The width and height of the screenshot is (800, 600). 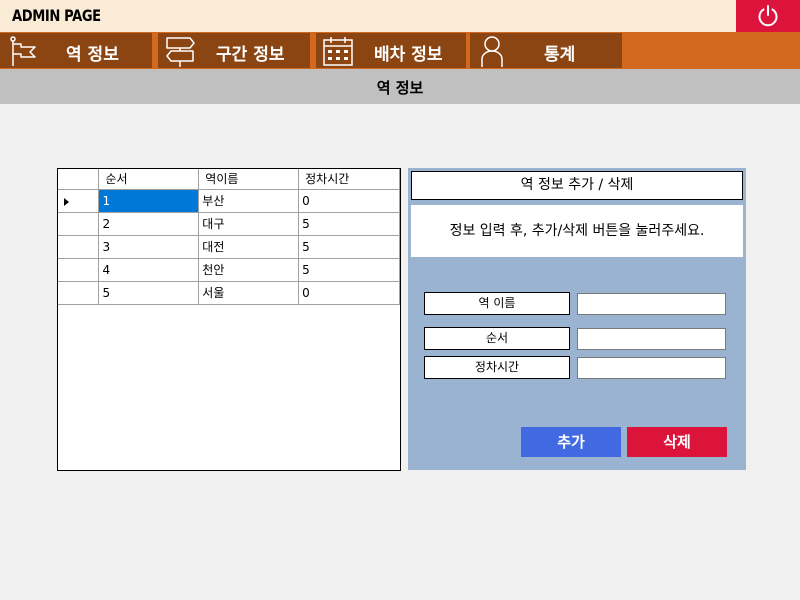 I want to click on nav-item-station-info: 역 정보, so click(x=76, y=50).